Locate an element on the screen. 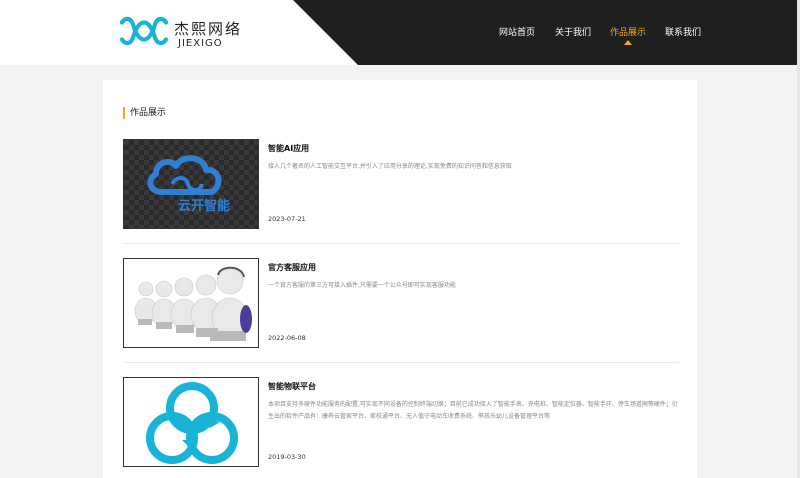  site-header: 杰熙网络 JIEXIGO 网站首页 关于我们 作品展示 联系我们 is located at coordinates (400, 32).